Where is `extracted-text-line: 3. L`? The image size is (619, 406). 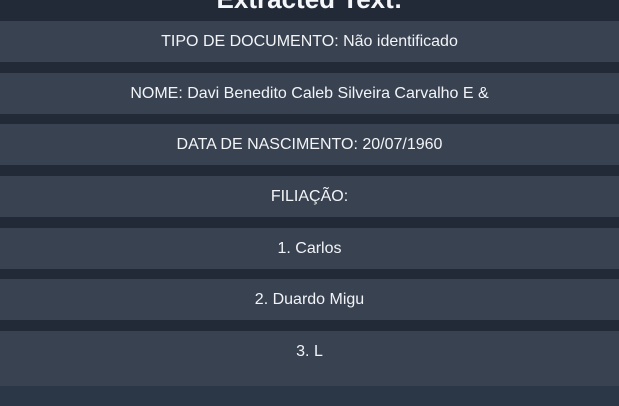
extracted-text-line: 3. L is located at coordinates (309, 358).